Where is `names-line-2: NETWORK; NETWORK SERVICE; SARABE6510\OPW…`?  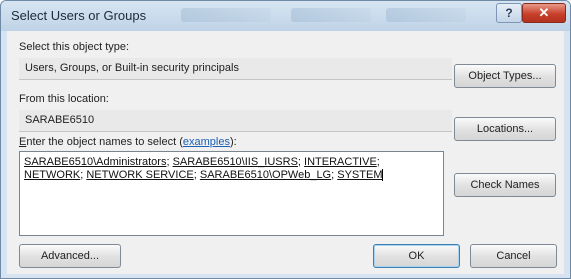
names-line-2: NETWORK; NETWORK SERVICE; SARABE6510\OPW… is located at coordinates (204, 175).